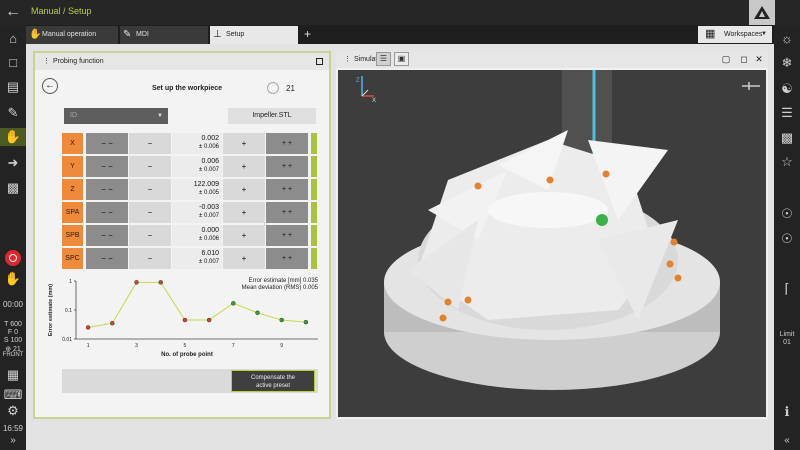 Image resolution: width=800 pixels, height=450 pixels. What do you see at coordinates (72, 166) in the screenshot?
I see `axis-label: Y` at bounding box center [72, 166].